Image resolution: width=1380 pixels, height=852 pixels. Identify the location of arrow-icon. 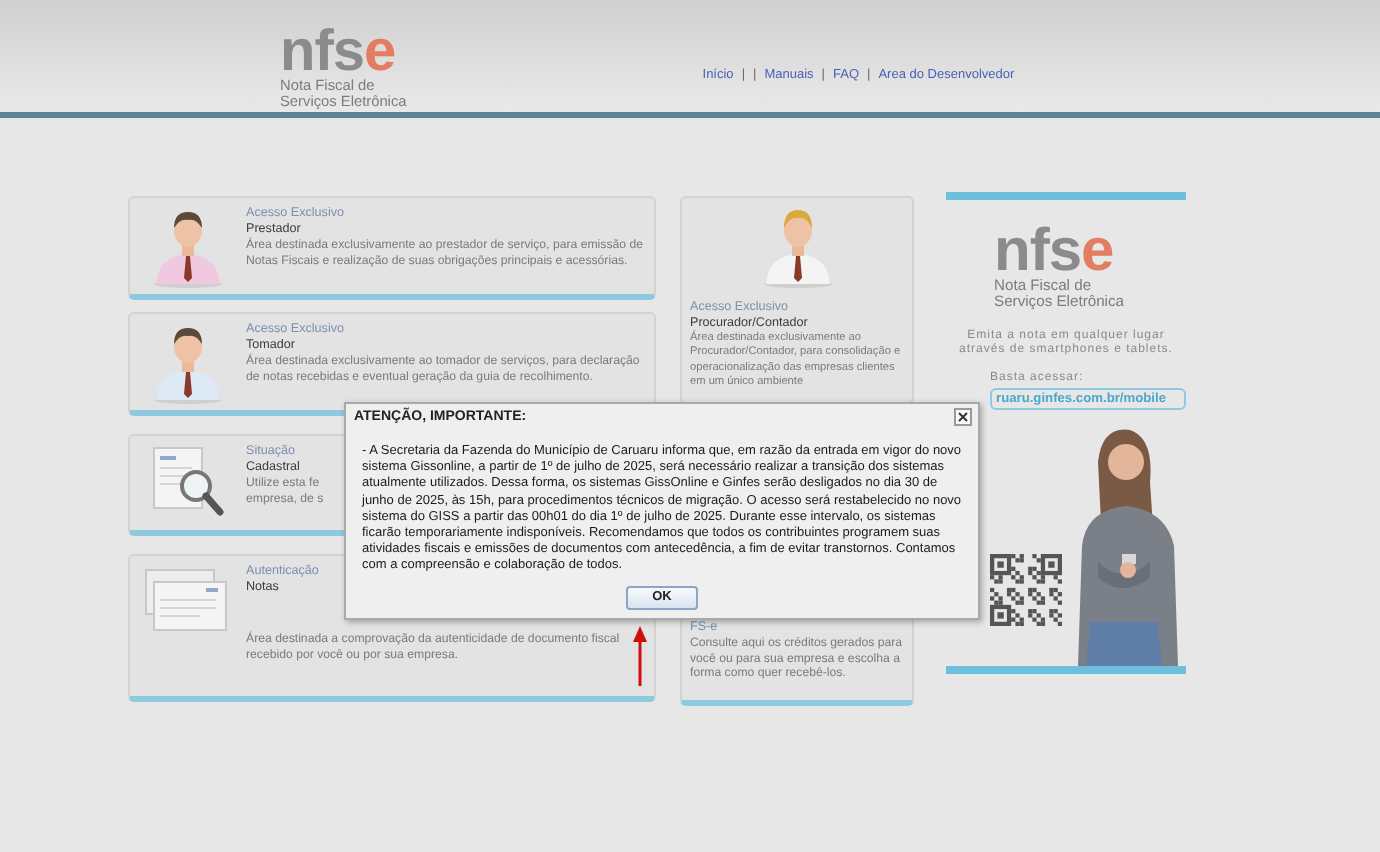
(640, 656).